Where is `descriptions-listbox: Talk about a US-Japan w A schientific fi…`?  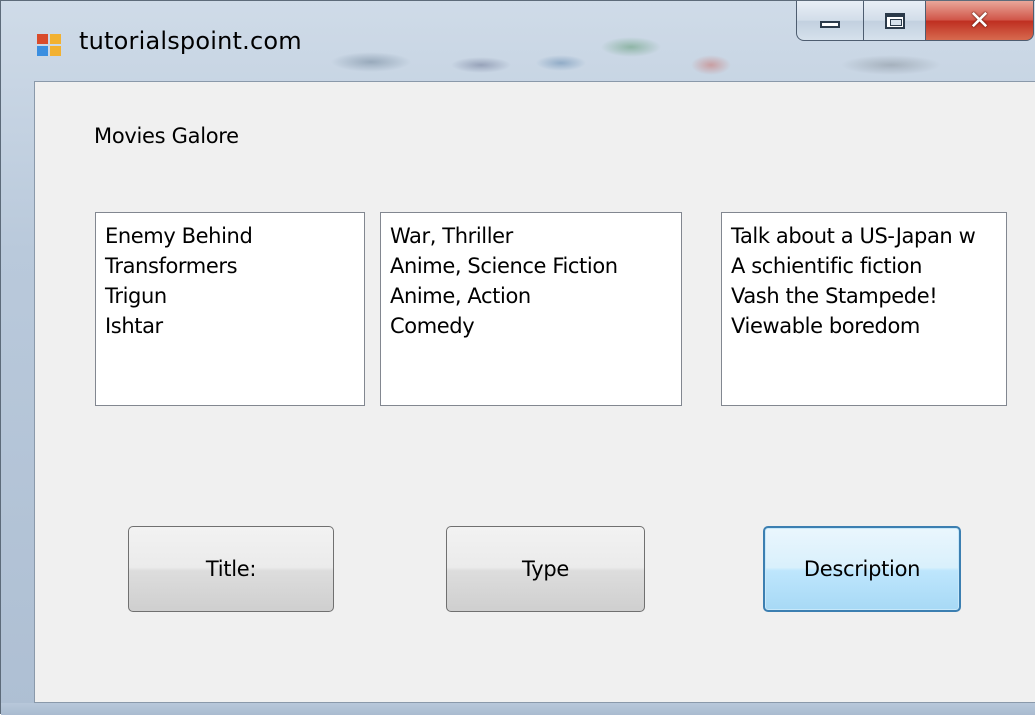 descriptions-listbox: Talk about a US-Japan w A schientific fi… is located at coordinates (864, 309).